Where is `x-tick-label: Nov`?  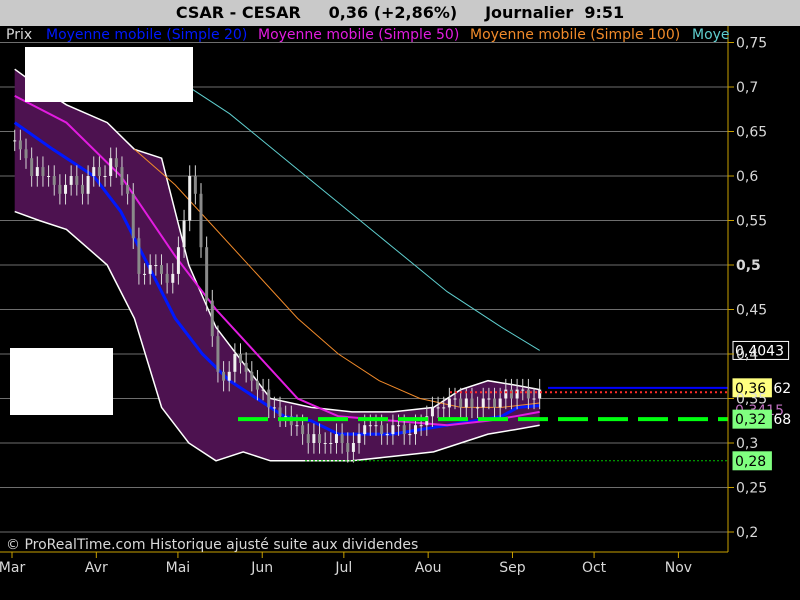
x-tick-label: Nov is located at coordinates (678, 568).